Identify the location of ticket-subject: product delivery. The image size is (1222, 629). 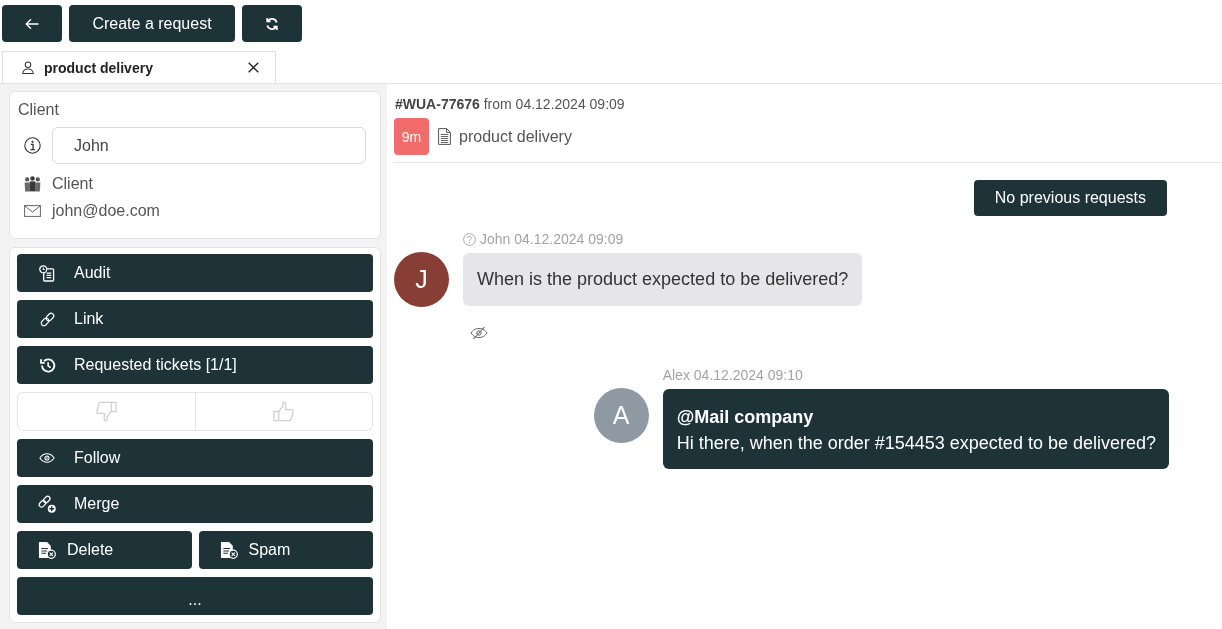
(515, 136).